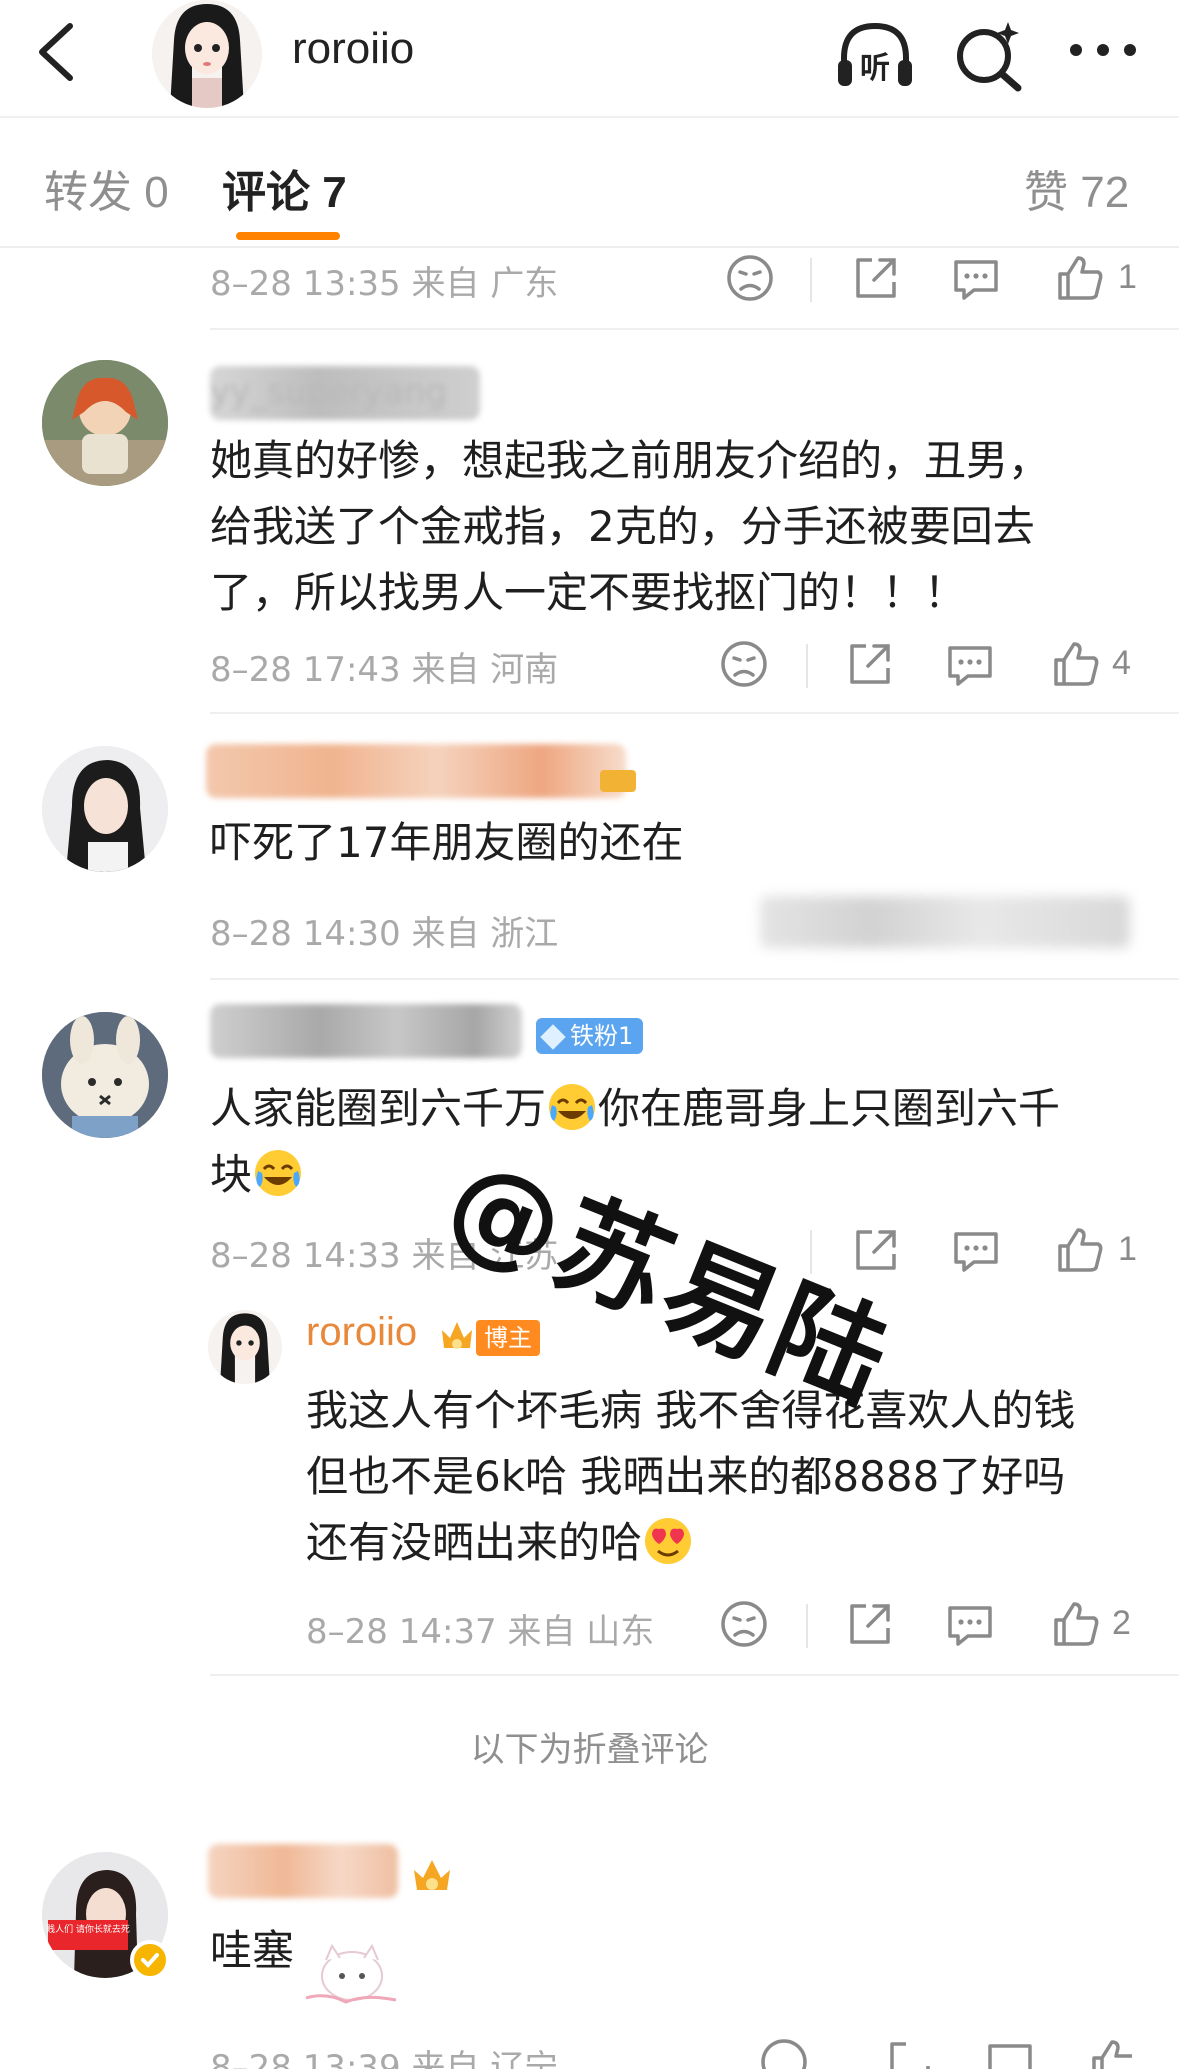 Image resolution: width=1179 pixels, height=2069 pixels. Describe the element at coordinates (602, 1036) in the screenshot. I see `fan-badge-label: 铁粉1` at that location.